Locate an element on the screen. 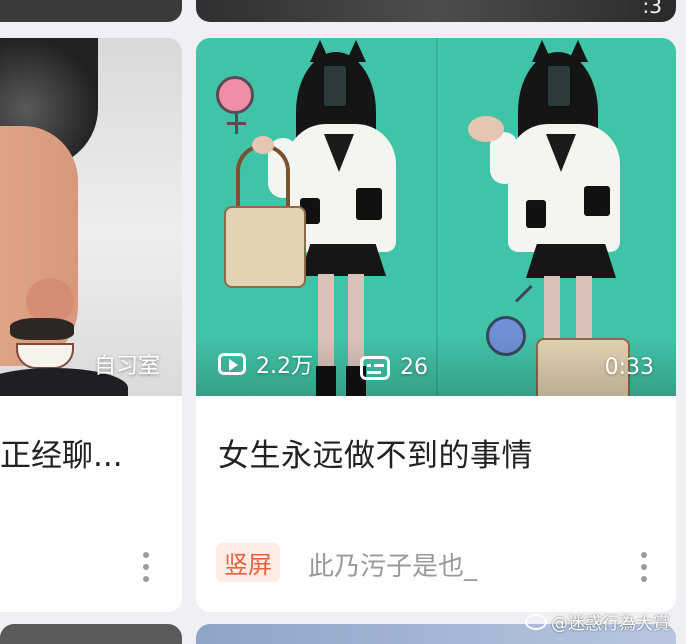 The height and width of the screenshot is (644, 686). view-count: 2.2万 is located at coordinates (265, 364).